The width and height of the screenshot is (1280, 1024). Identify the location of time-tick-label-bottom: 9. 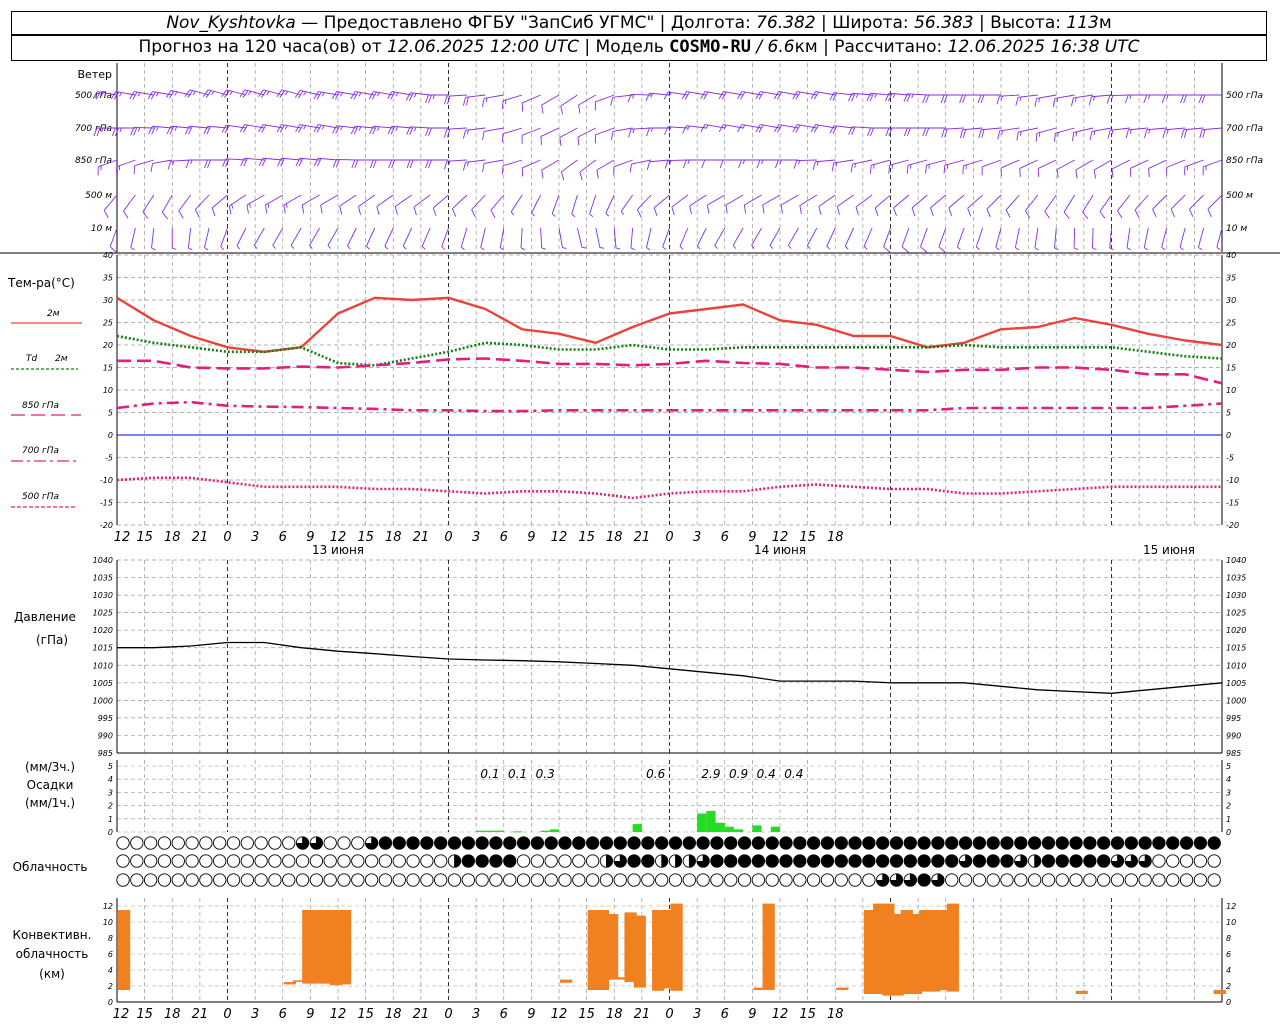
(752, 1014).